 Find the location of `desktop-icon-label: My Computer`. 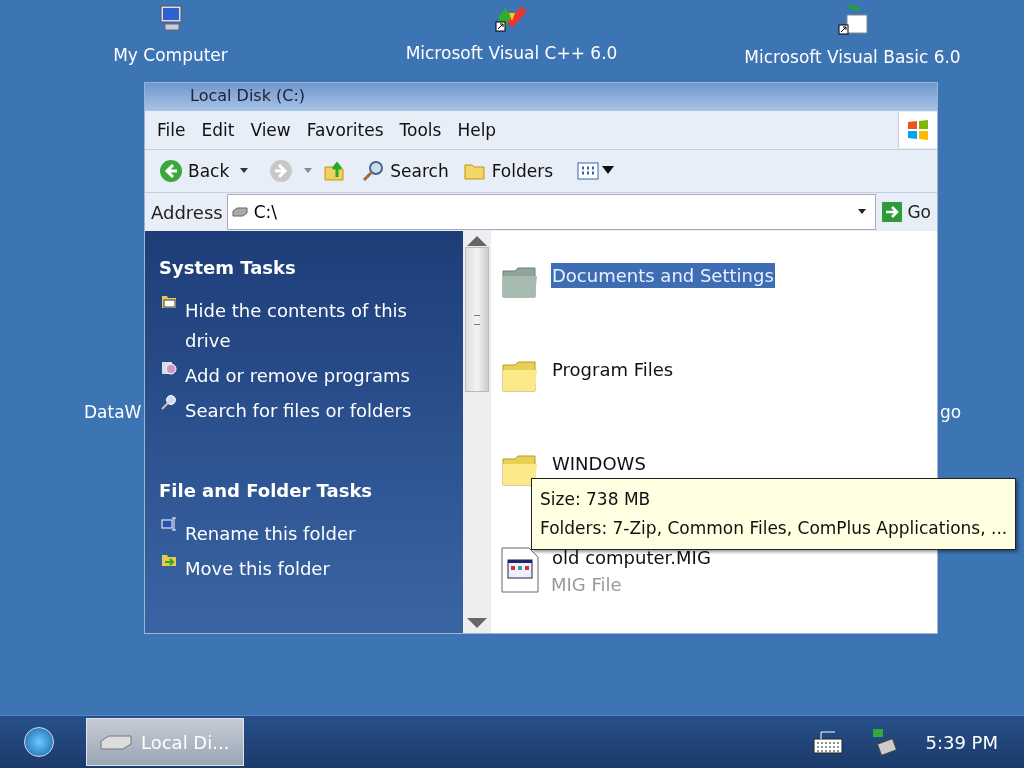

desktop-icon-label: My Computer is located at coordinates (170, 55).